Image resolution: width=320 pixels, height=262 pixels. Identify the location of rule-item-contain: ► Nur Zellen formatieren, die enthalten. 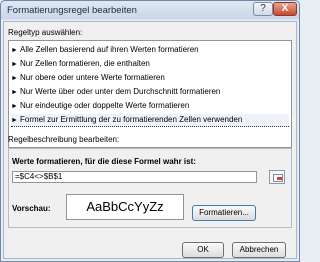
(150, 64).